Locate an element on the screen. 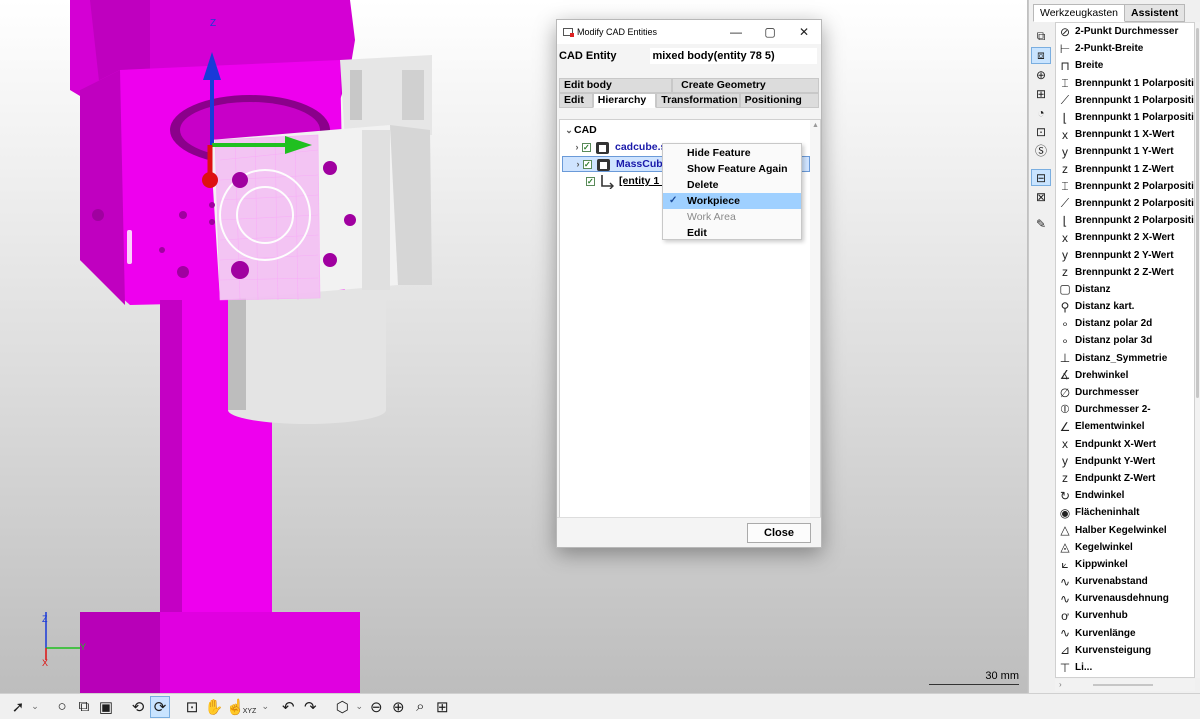  tab-create-geometry: Create Geometry is located at coordinates (745, 85).